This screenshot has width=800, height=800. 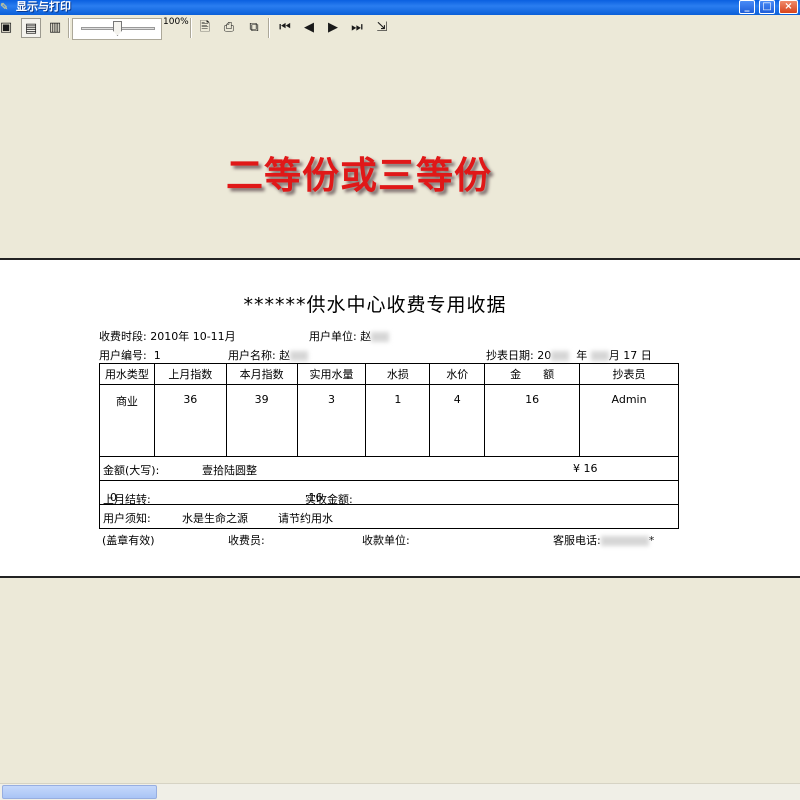 What do you see at coordinates (331, 420) in the screenshot?
I see `table-cell: 3` at bounding box center [331, 420].